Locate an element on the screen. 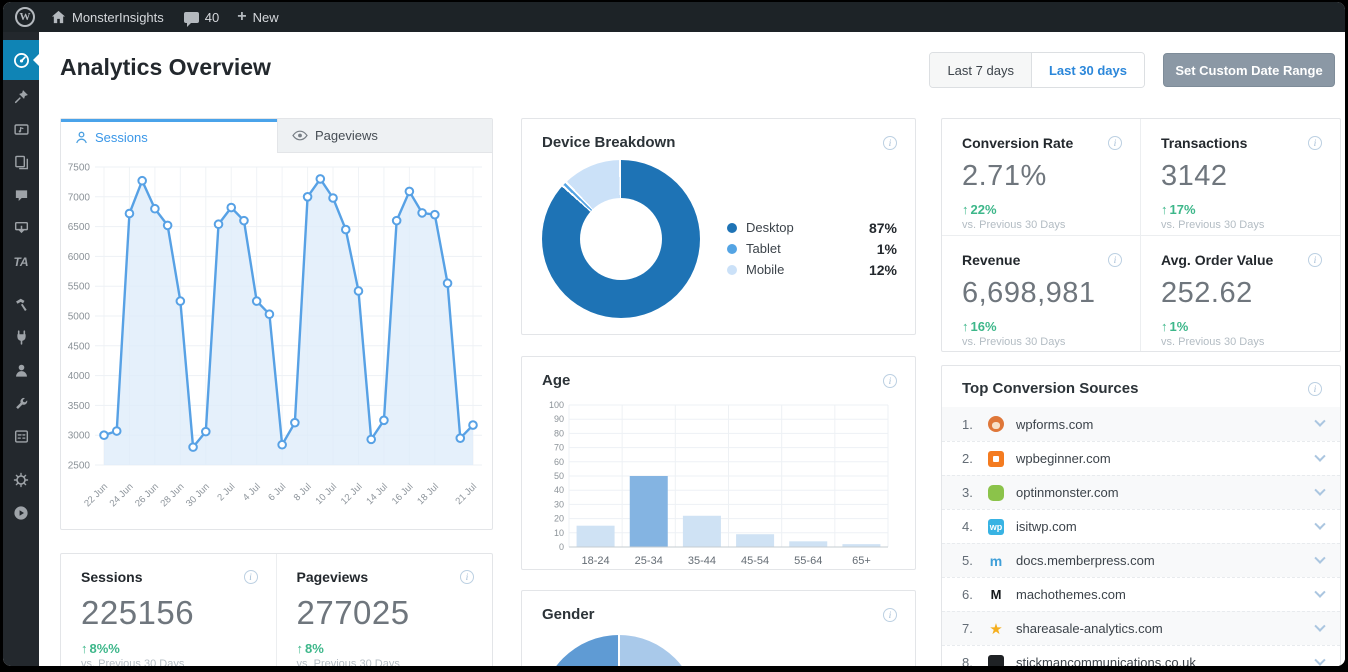 The width and height of the screenshot is (1348, 672). admin-comments-link: 40 is located at coordinates (201, 18).